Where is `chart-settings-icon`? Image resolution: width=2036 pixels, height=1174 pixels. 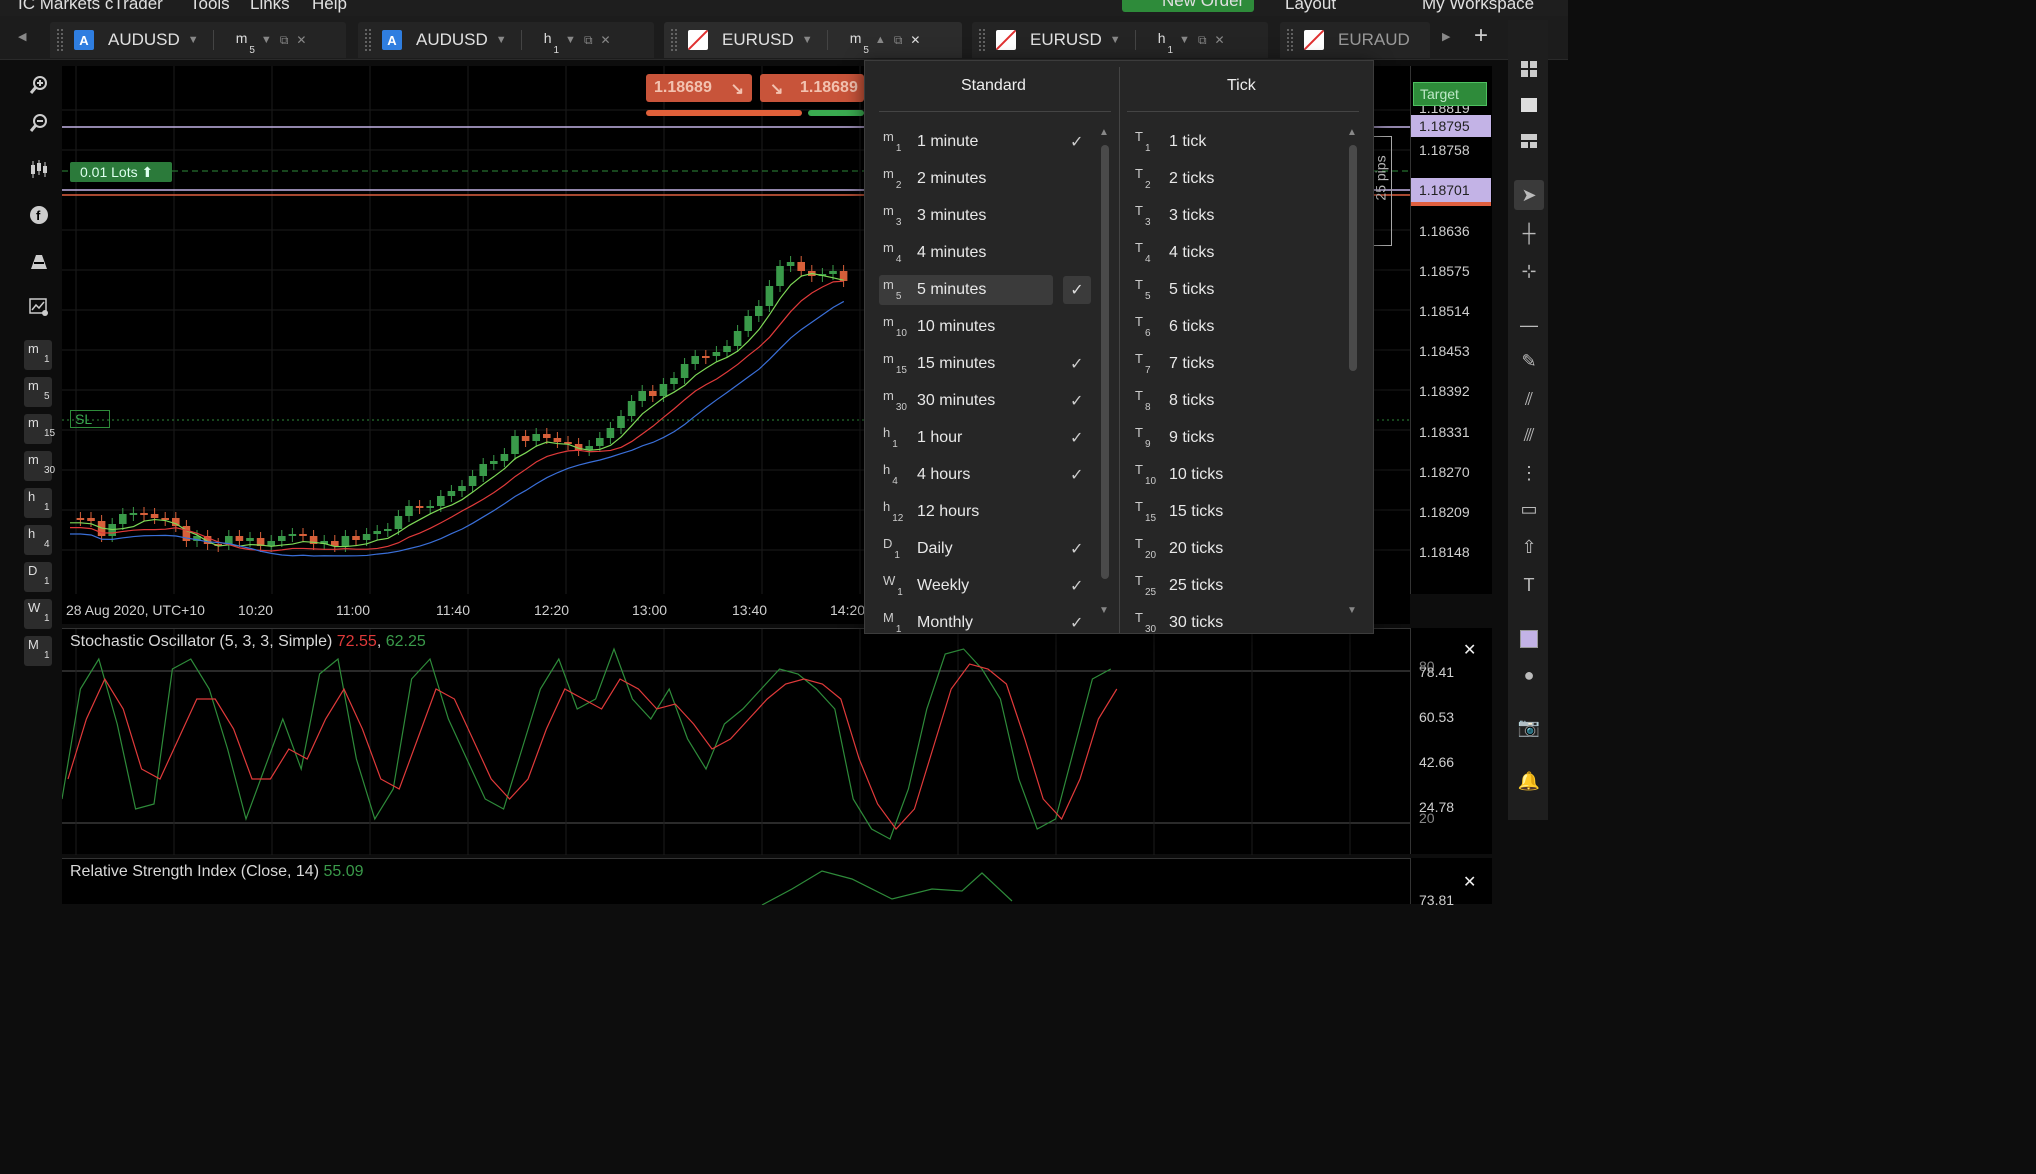 chart-settings-icon is located at coordinates (39, 307).